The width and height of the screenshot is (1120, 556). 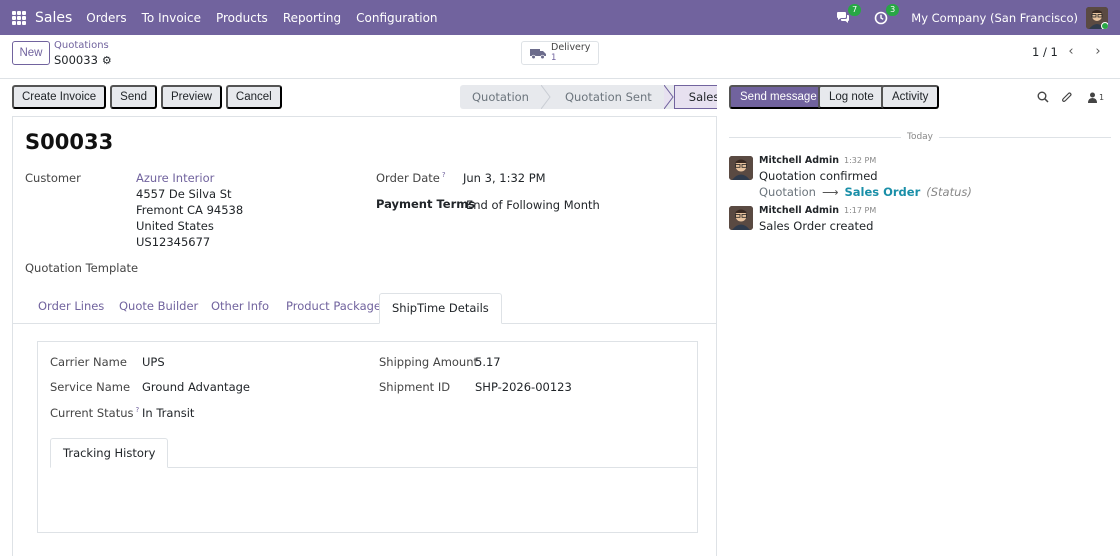 I want to click on current-status-value: In Transit, so click(x=168, y=413).